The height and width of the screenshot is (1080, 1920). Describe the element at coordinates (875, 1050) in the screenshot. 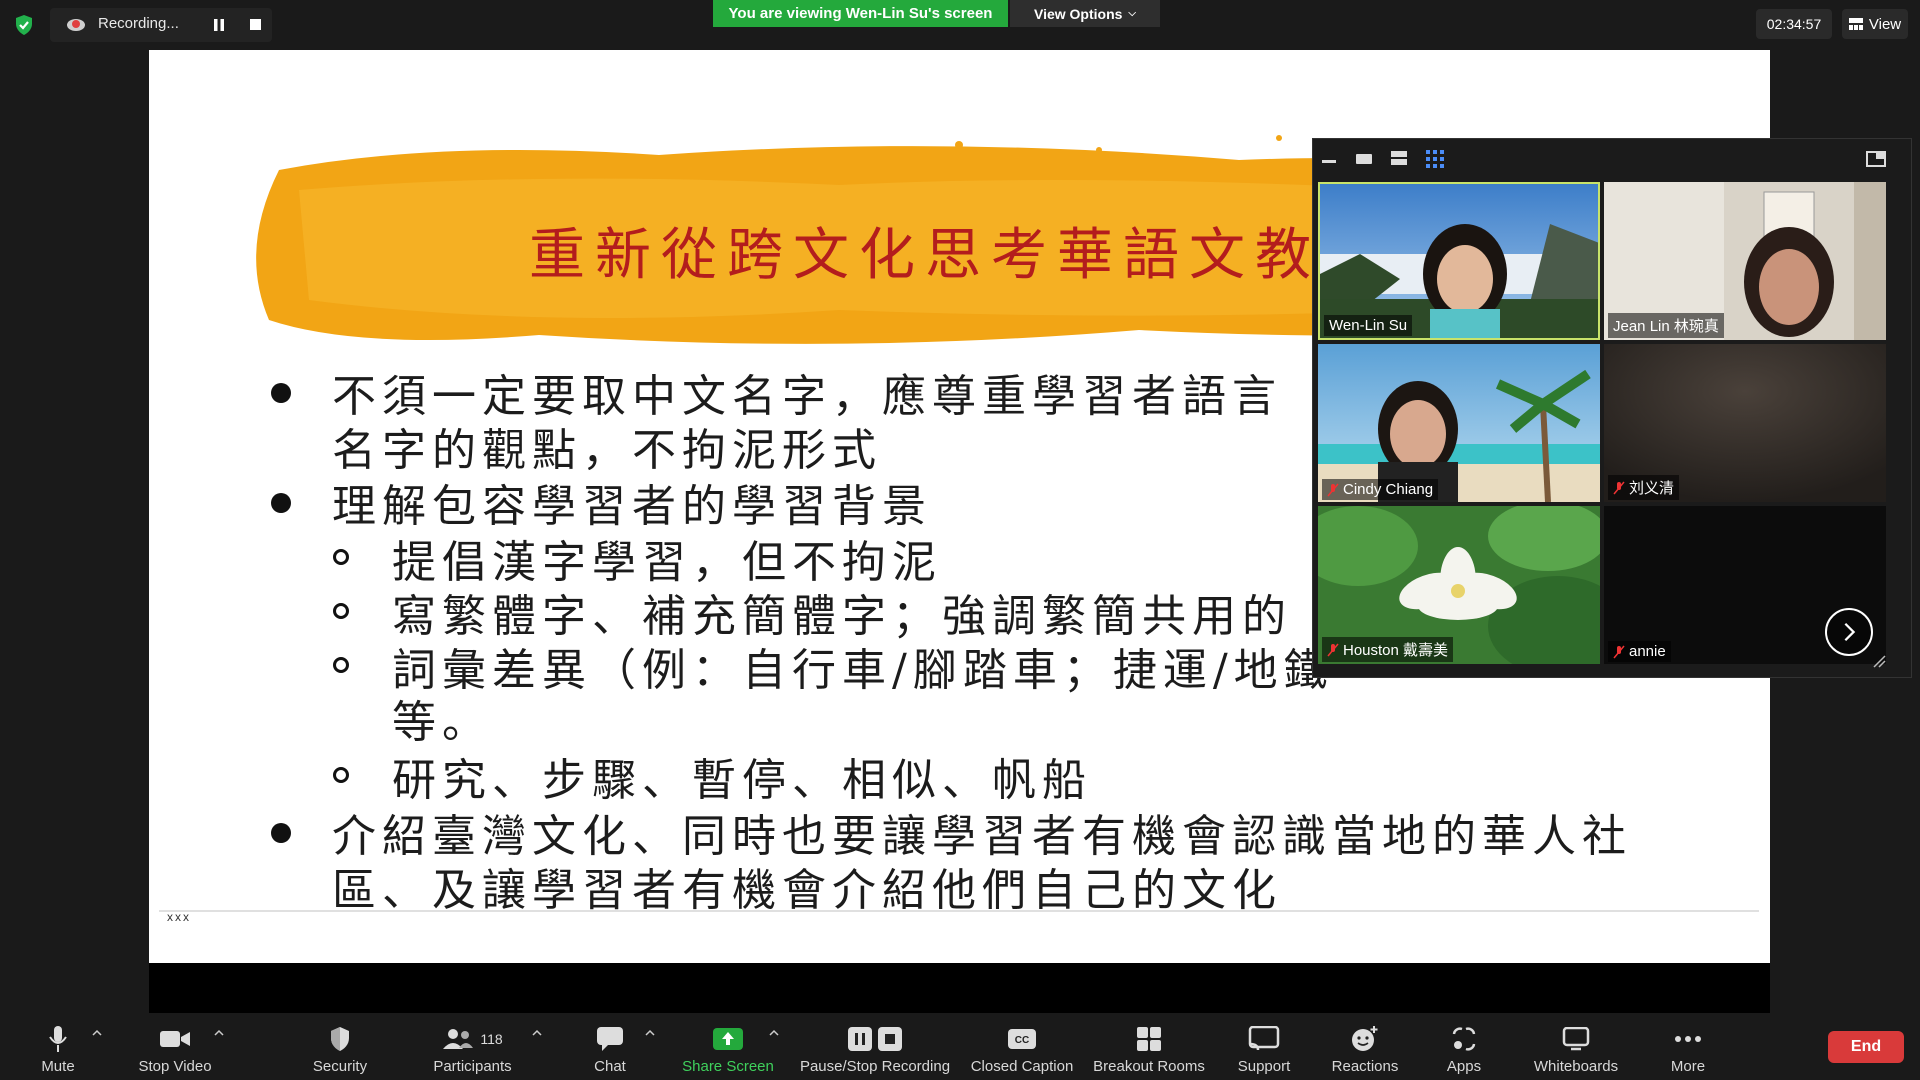

I see `pause-stop-recording-button: Pause/Stop Recording` at that location.